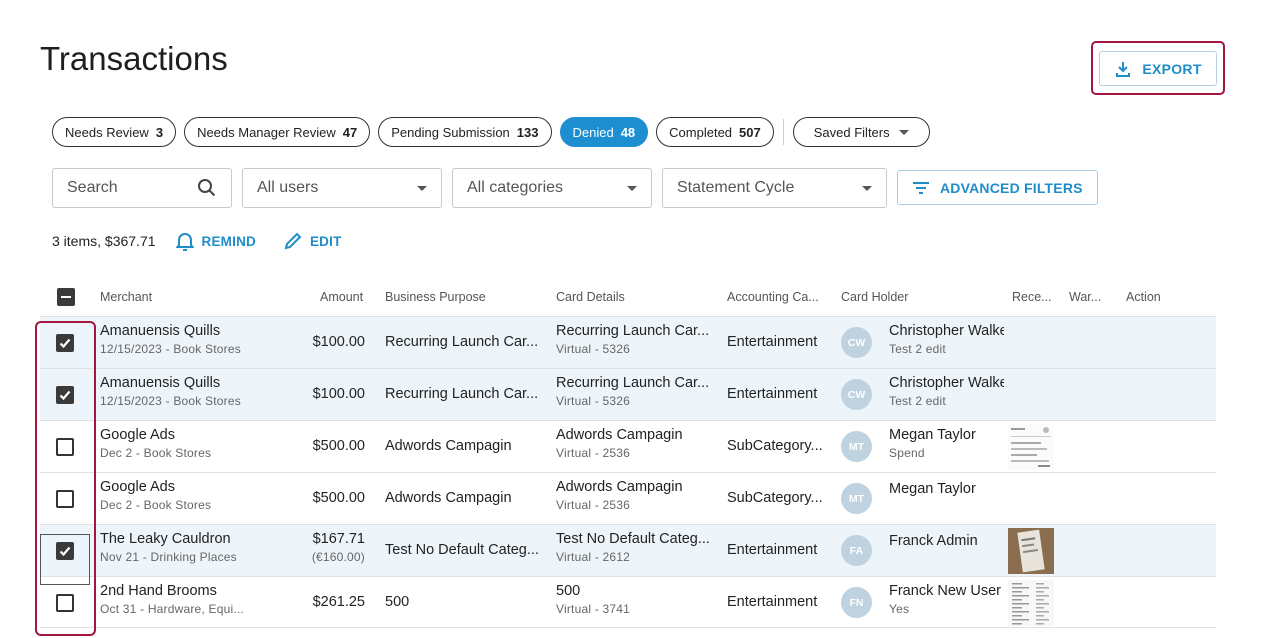 The height and width of the screenshot is (638, 1270). I want to click on export-button: EXPORT, so click(1158, 68).